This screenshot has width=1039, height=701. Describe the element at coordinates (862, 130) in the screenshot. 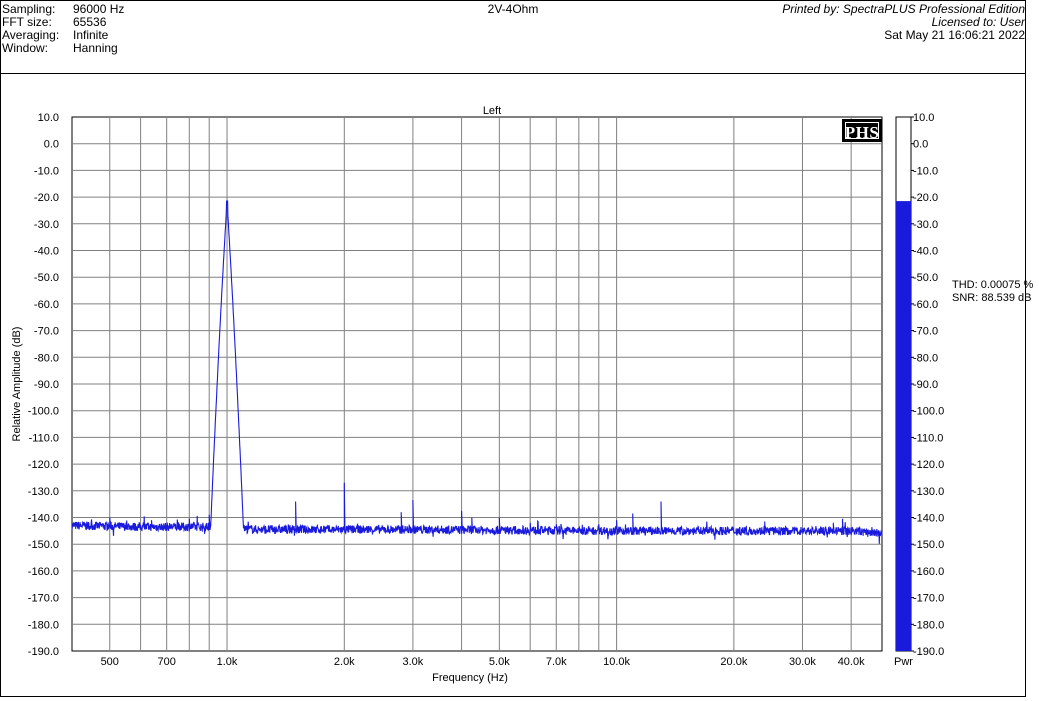

I see `phs-logo: PHS` at that location.